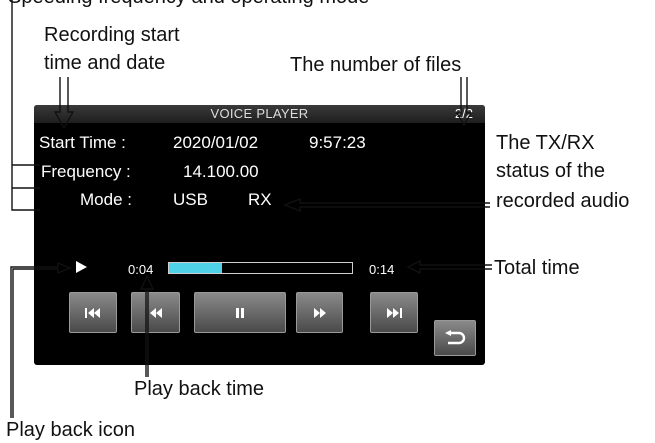 Image resolution: width=655 pixels, height=443 pixels. I want to click on arrow-total-time, so click(449, 267).